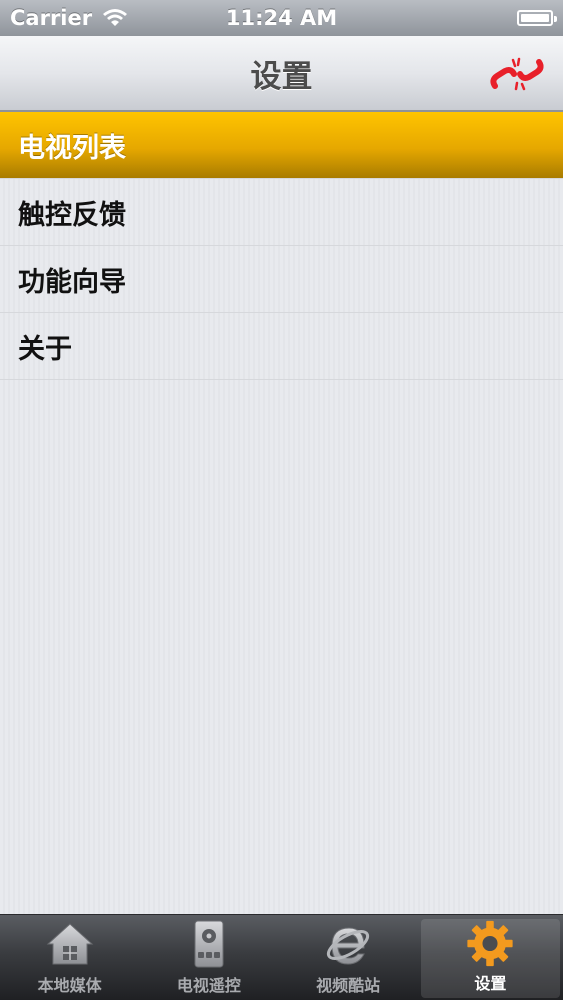 The width and height of the screenshot is (563, 1000). I want to click on list-item-label: 关于, so click(45, 349).